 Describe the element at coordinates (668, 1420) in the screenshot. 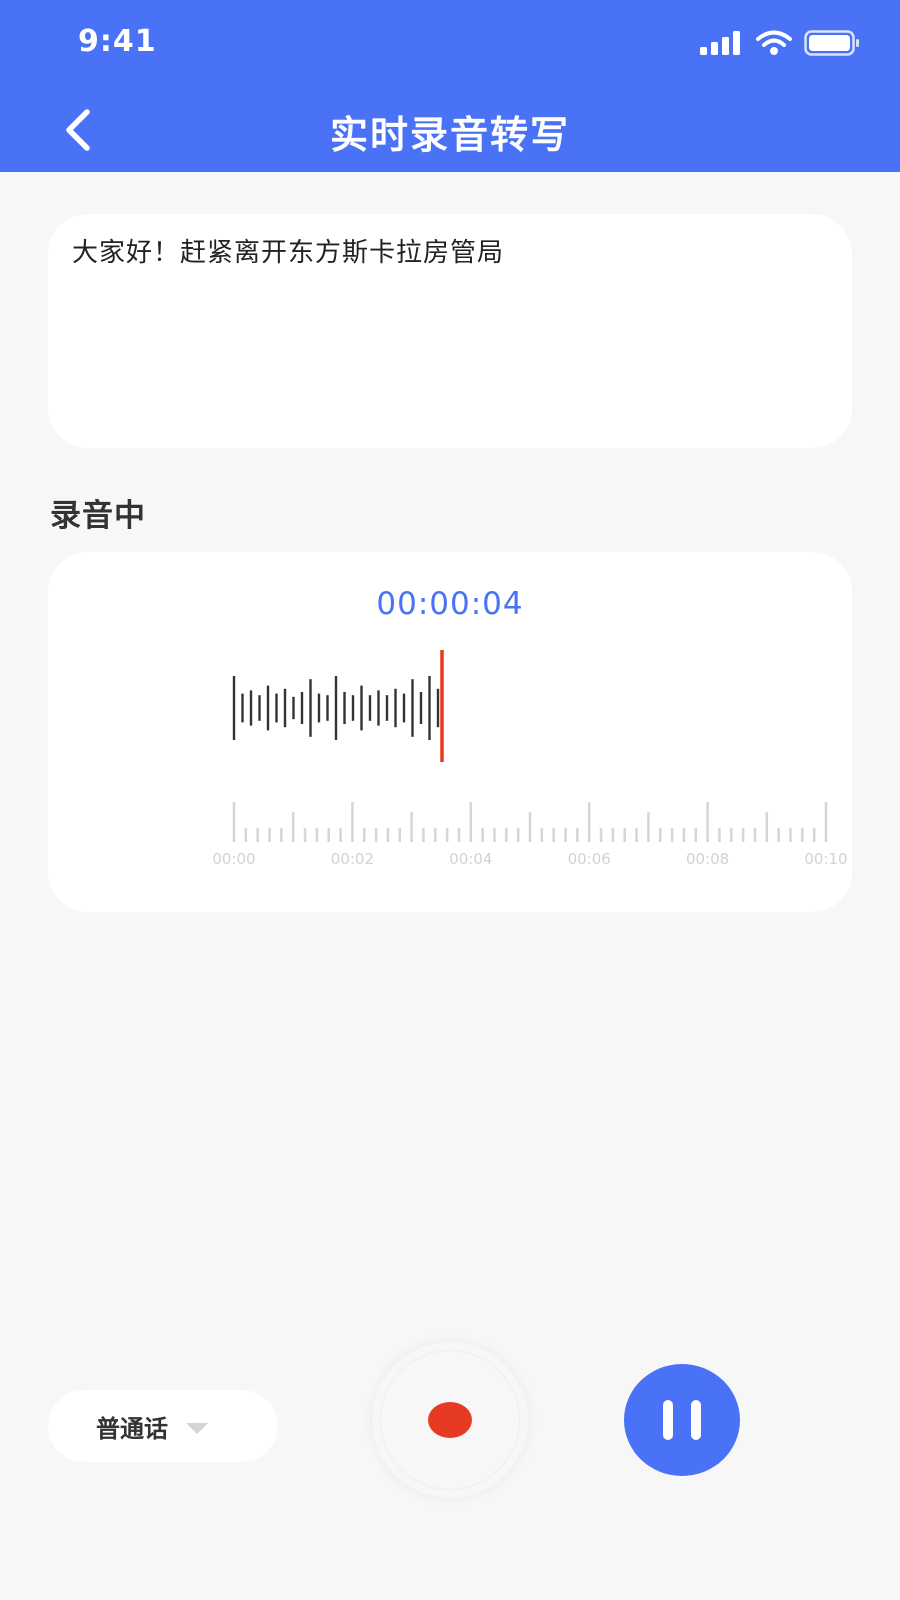

I see `pause-icon` at that location.